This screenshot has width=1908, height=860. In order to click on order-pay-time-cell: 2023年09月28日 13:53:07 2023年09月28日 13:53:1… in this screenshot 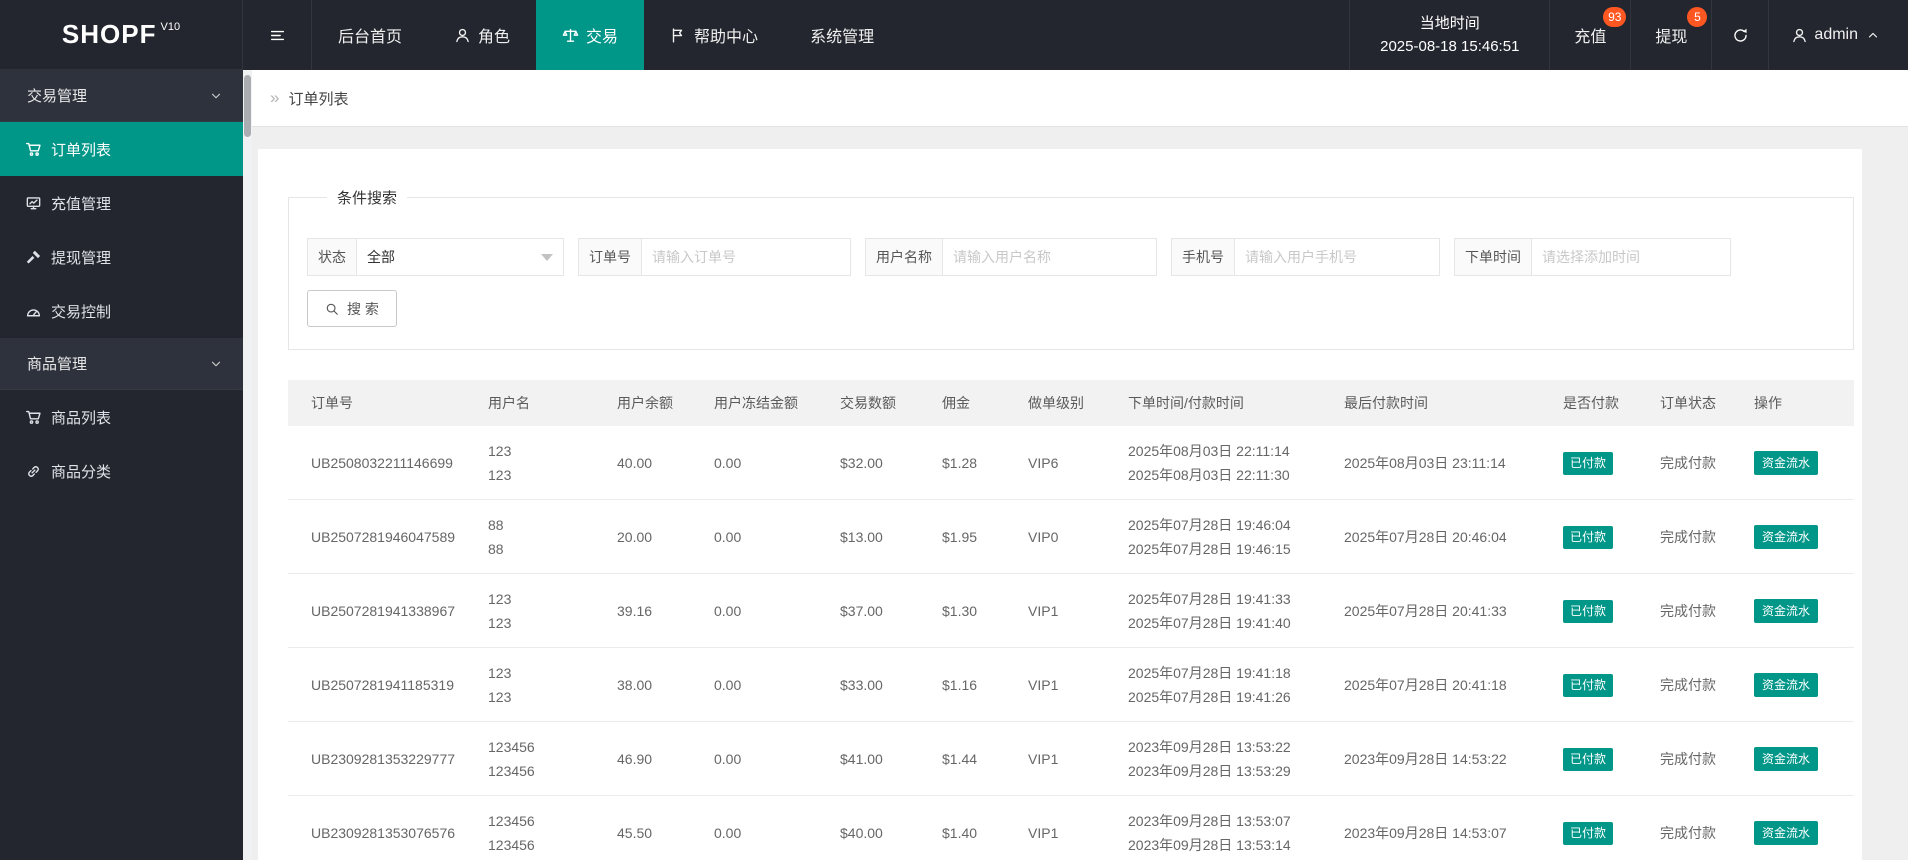, I will do `click(1236, 833)`.